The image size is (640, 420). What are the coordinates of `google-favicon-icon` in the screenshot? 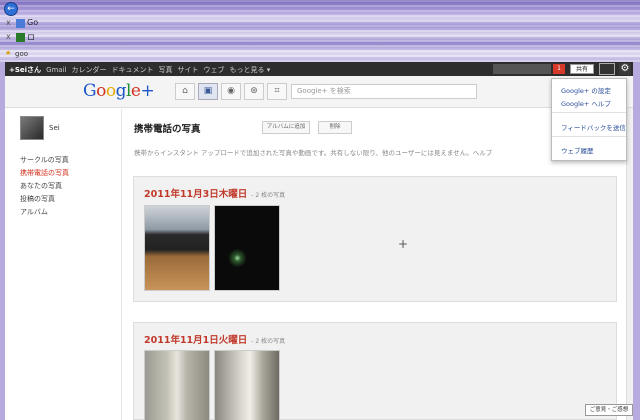 It's located at (20, 23).